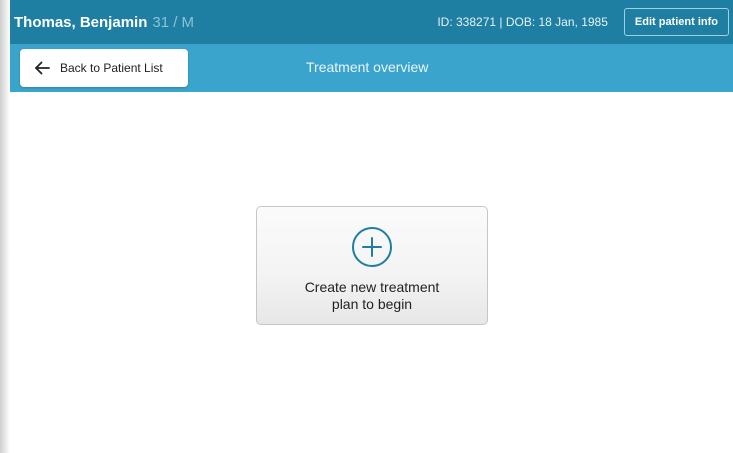 This screenshot has width=733, height=453. What do you see at coordinates (676, 22) in the screenshot?
I see `edit-patient-info-button: Edit patient info` at bounding box center [676, 22].